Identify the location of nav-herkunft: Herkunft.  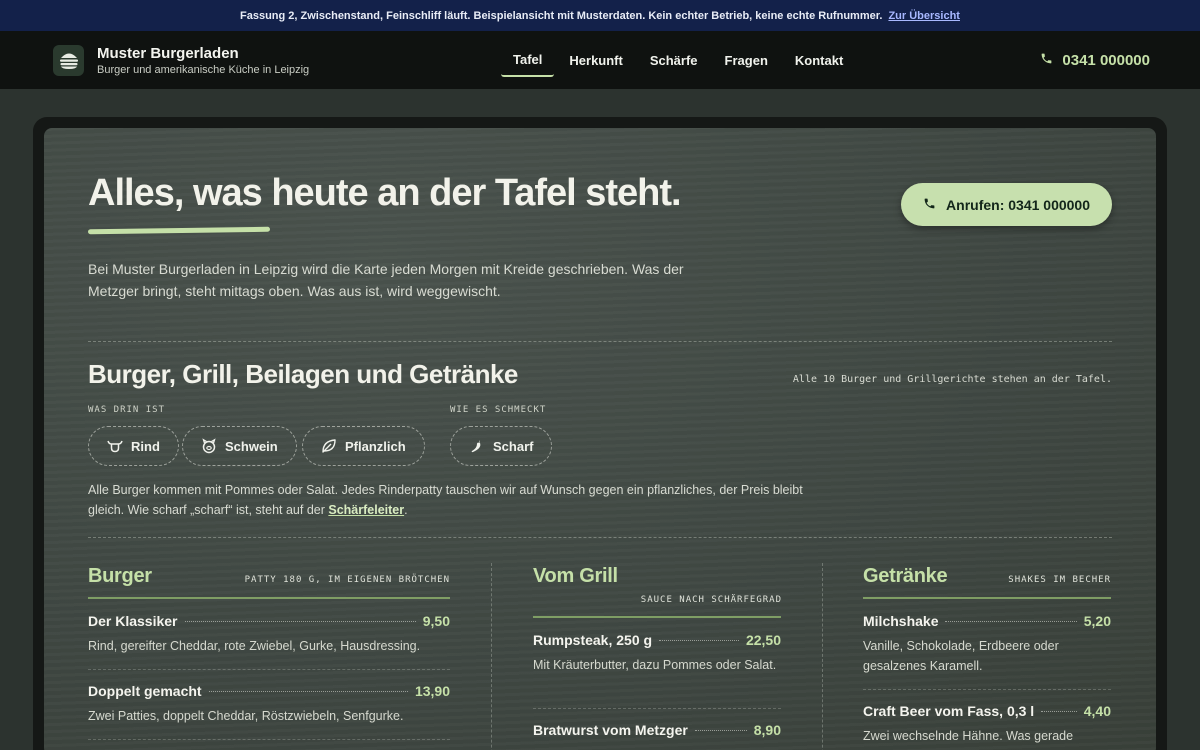
(595, 60).